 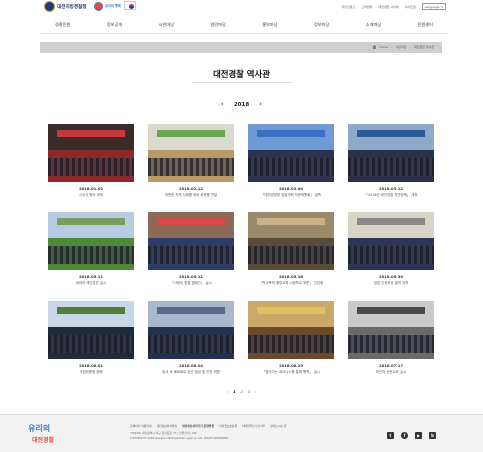 I want to click on gallery-date: 2018.03.09, so click(x=291, y=188).